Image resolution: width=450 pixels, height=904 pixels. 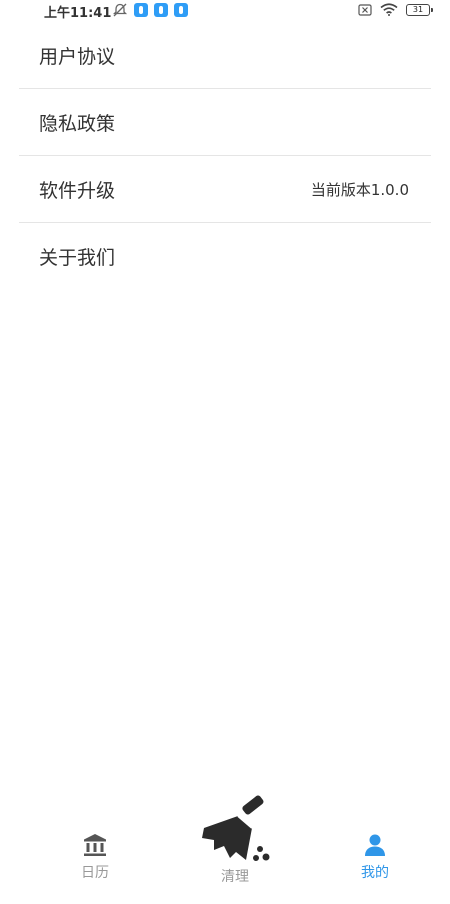 I want to click on status-bar: 上午11:41 31, so click(x=225, y=11).